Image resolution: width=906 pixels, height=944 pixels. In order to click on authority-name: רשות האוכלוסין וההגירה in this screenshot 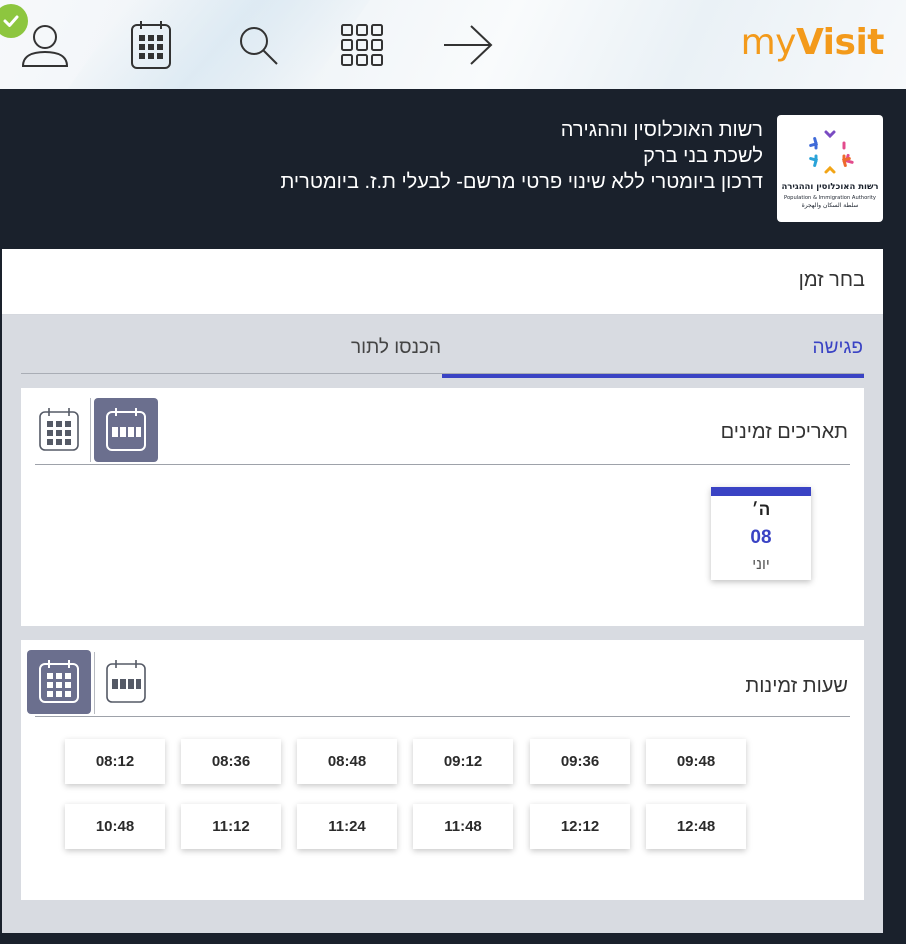, I will do `click(661, 130)`.